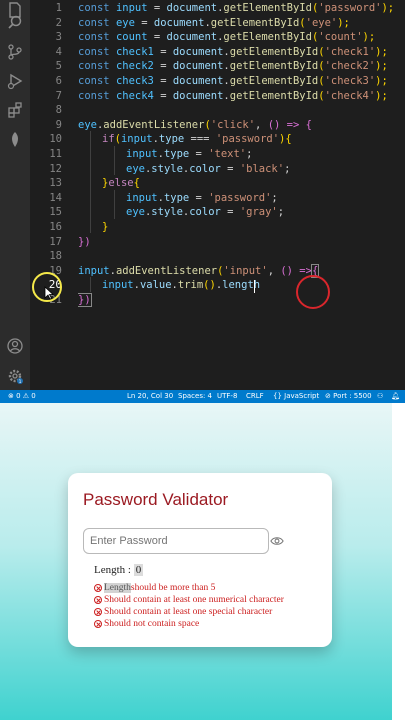  What do you see at coordinates (138, 570) in the screenshot?
I see `length-value: 0` at bounding box center [138, 570].